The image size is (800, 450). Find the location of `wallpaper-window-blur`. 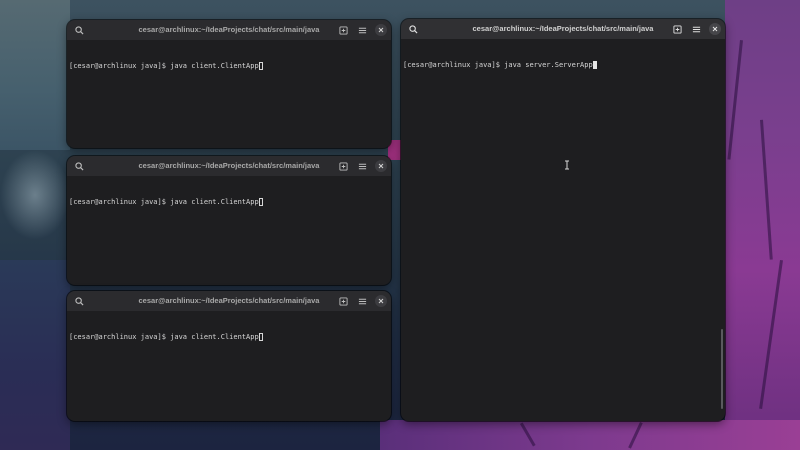

wallpaper-window-blur is located at coordinates (35, 75).